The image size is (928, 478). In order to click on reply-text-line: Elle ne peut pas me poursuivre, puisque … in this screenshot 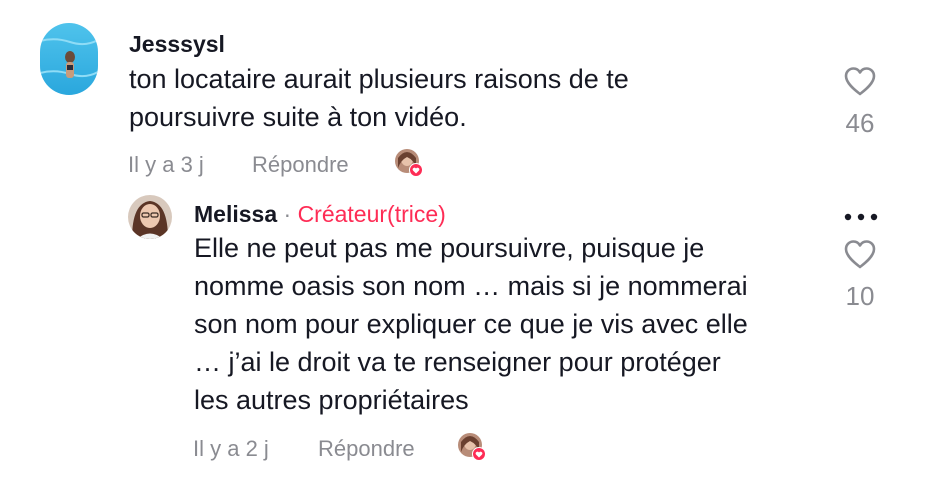, I will do `click(449, 248)`.